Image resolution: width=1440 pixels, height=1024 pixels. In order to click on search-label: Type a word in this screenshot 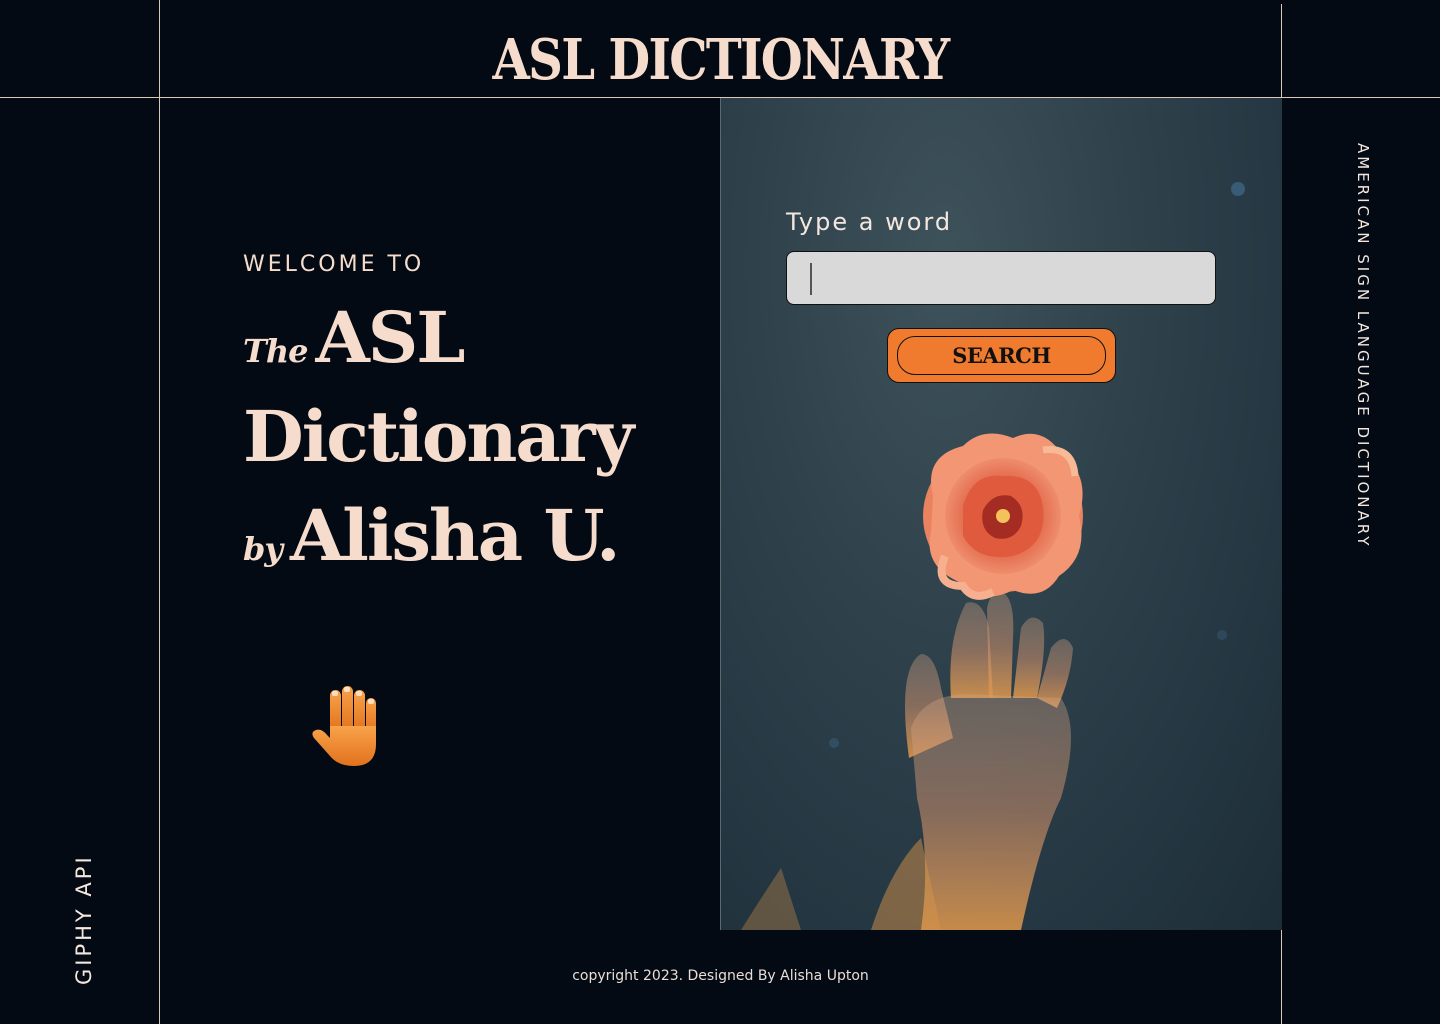, I will do `click(869, 222)`.